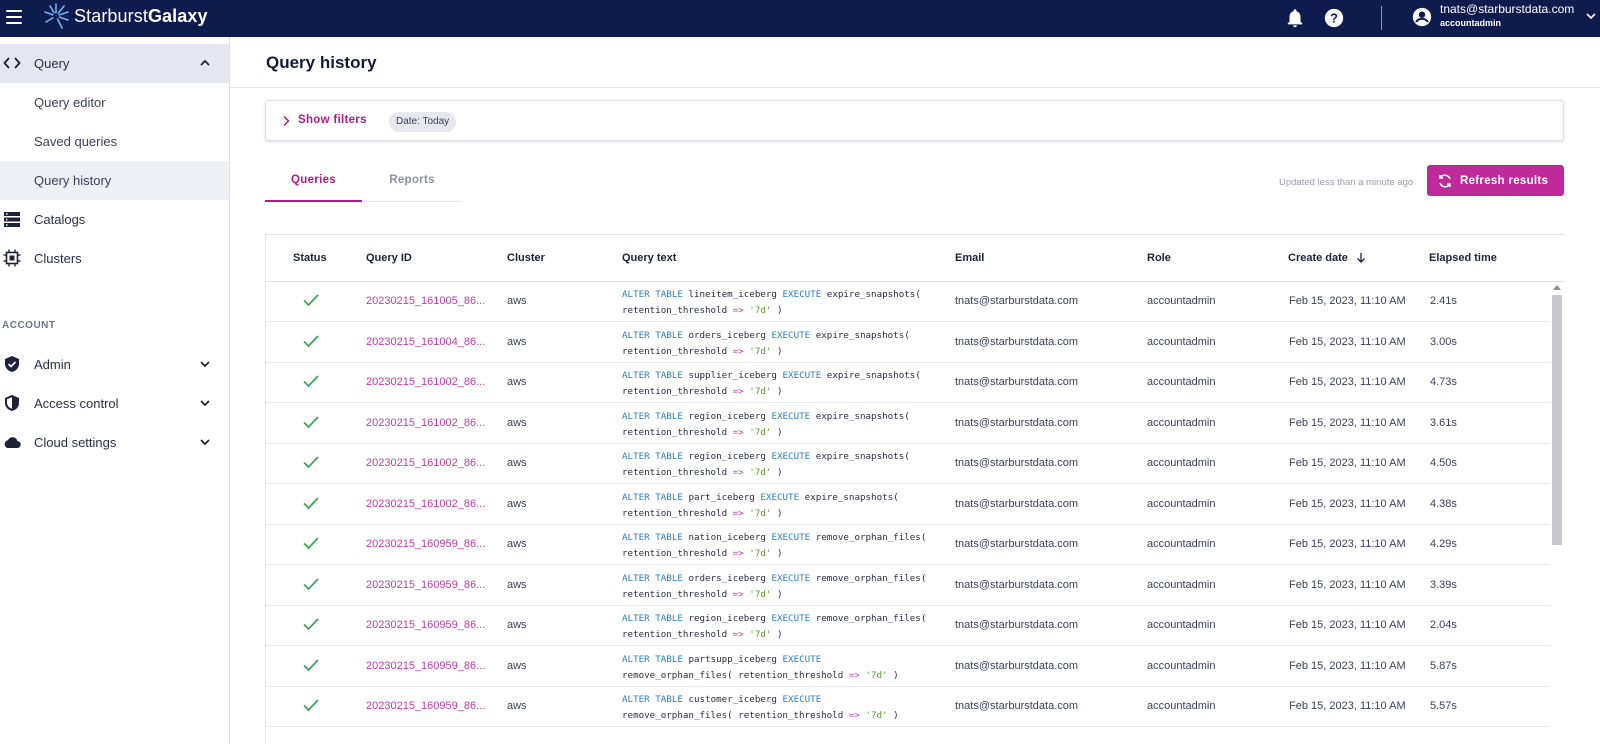 The width and height of the screenshot is (1600, 744). Describe the element at coordinates (675, 351) in the screenshot. I see `sql-argument: retention_threshold` at that location.